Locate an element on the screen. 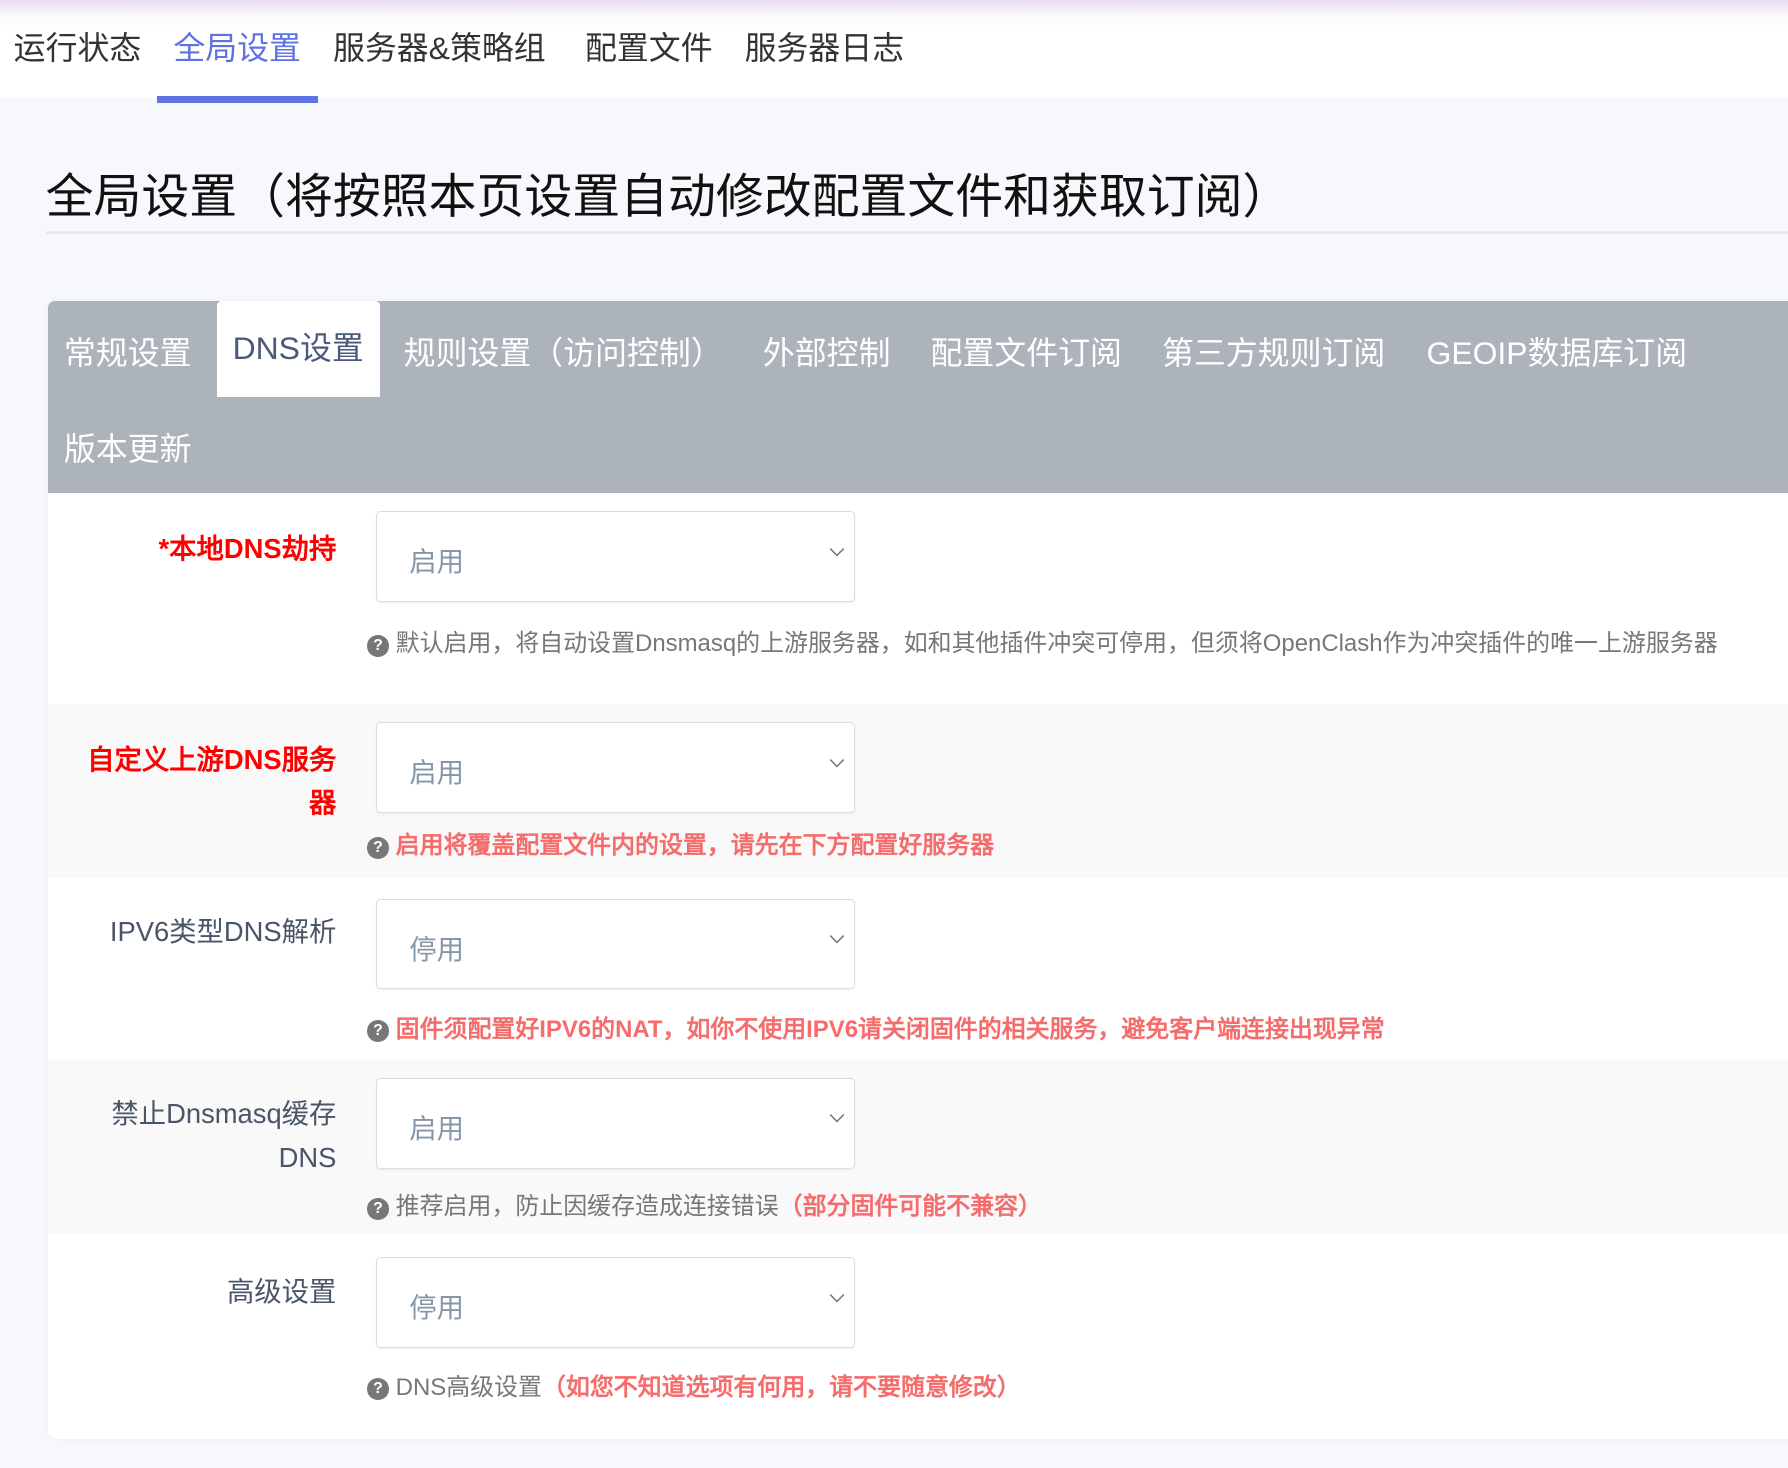 Image resolution: width=1788 pixels, height=1468 pixels. advanced-settings-select: 停用 is located at coordinates (615, 1302).